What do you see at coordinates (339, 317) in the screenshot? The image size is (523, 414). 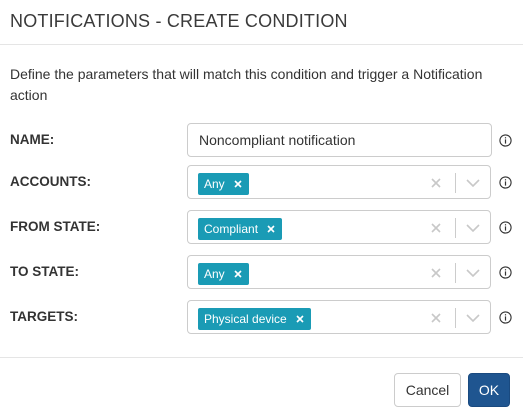 I see `targets-select: Physical device` at bounding box center [339, 317].